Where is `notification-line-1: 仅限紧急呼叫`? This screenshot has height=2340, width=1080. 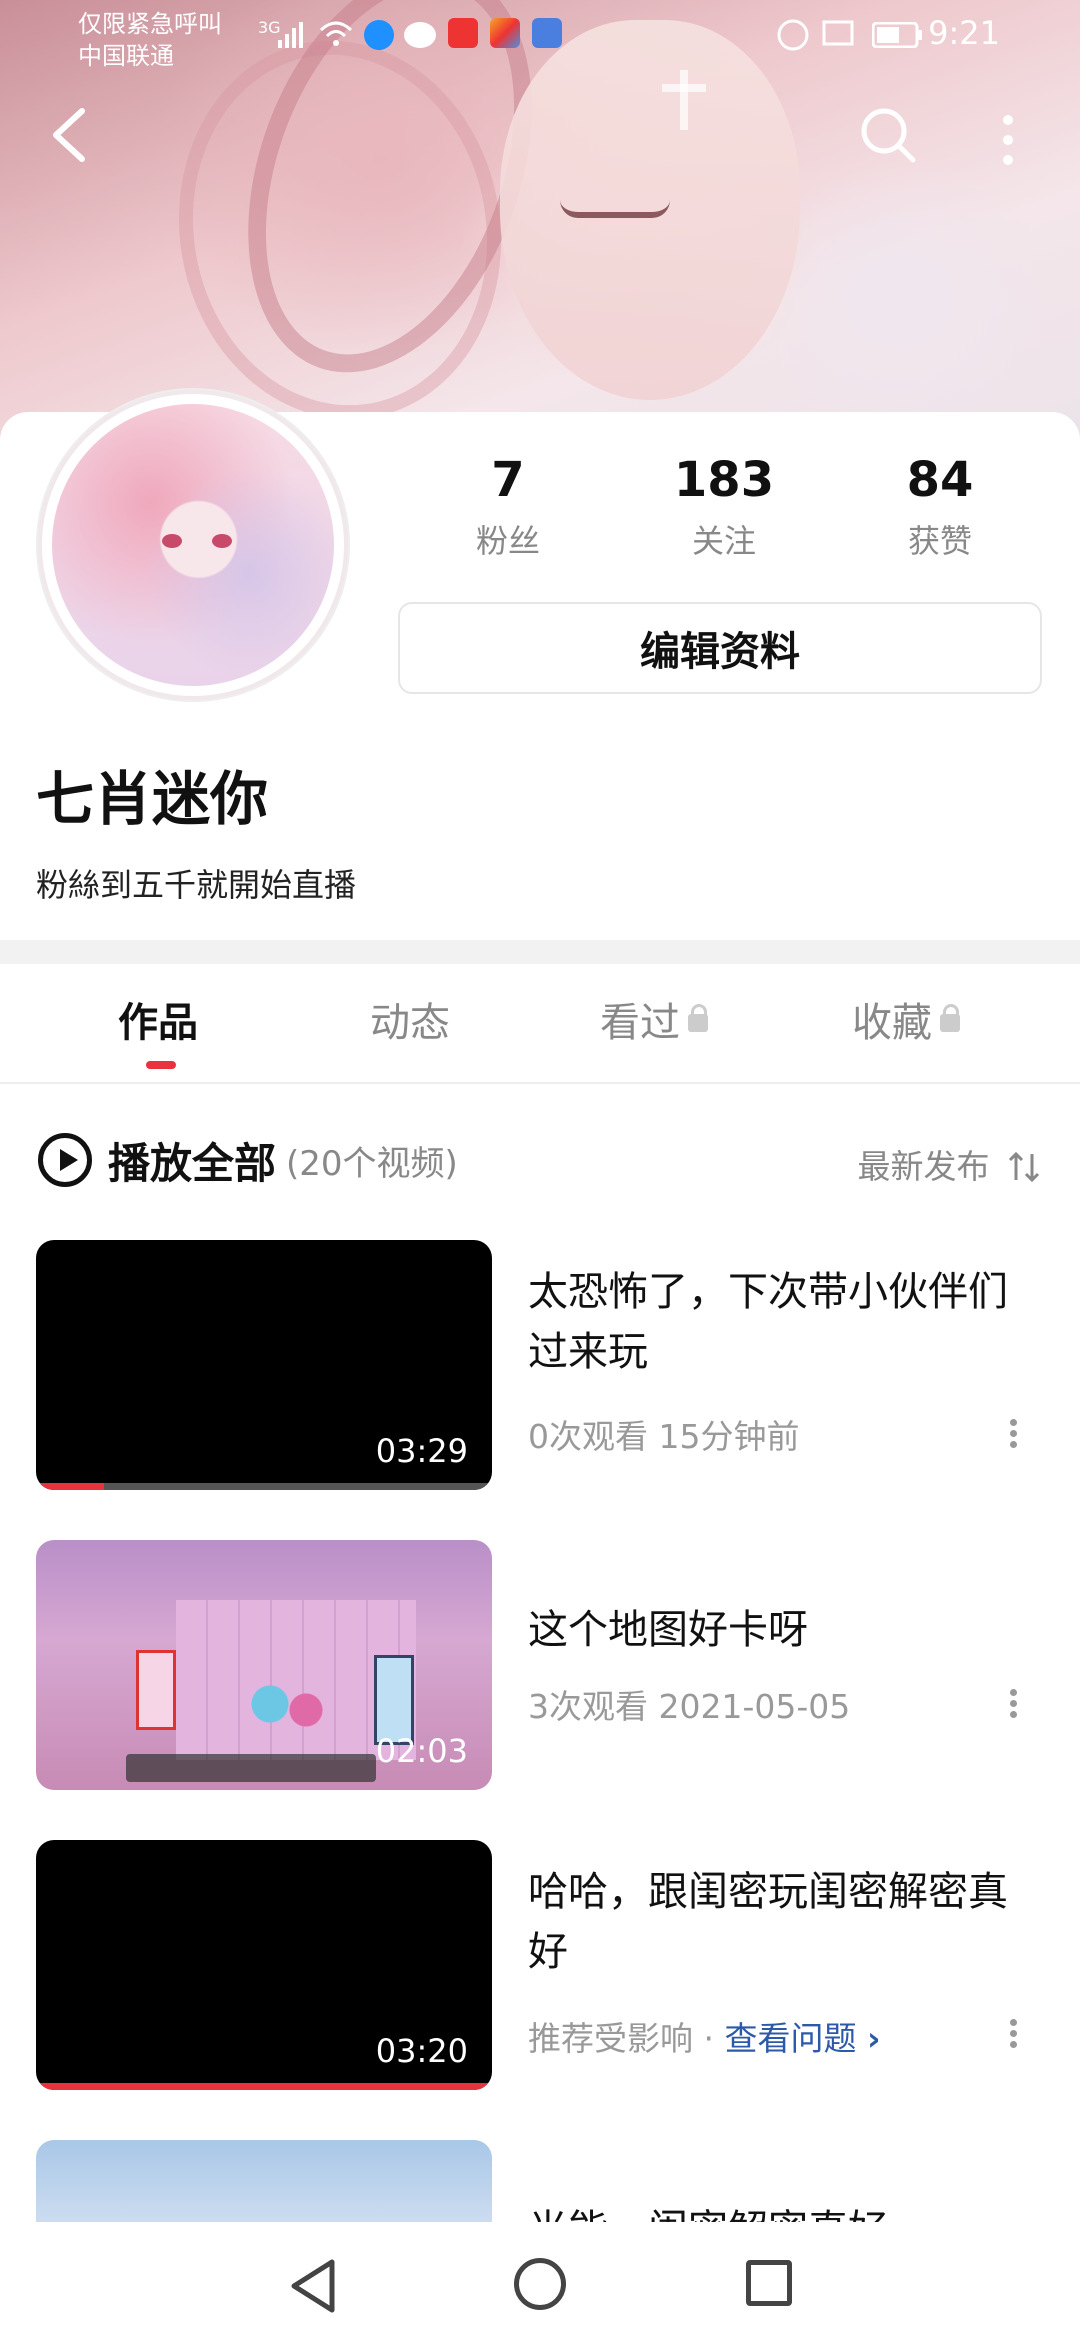 notification-line-1: 仅限紧急呼叫 is located at coordinates (150, 24).